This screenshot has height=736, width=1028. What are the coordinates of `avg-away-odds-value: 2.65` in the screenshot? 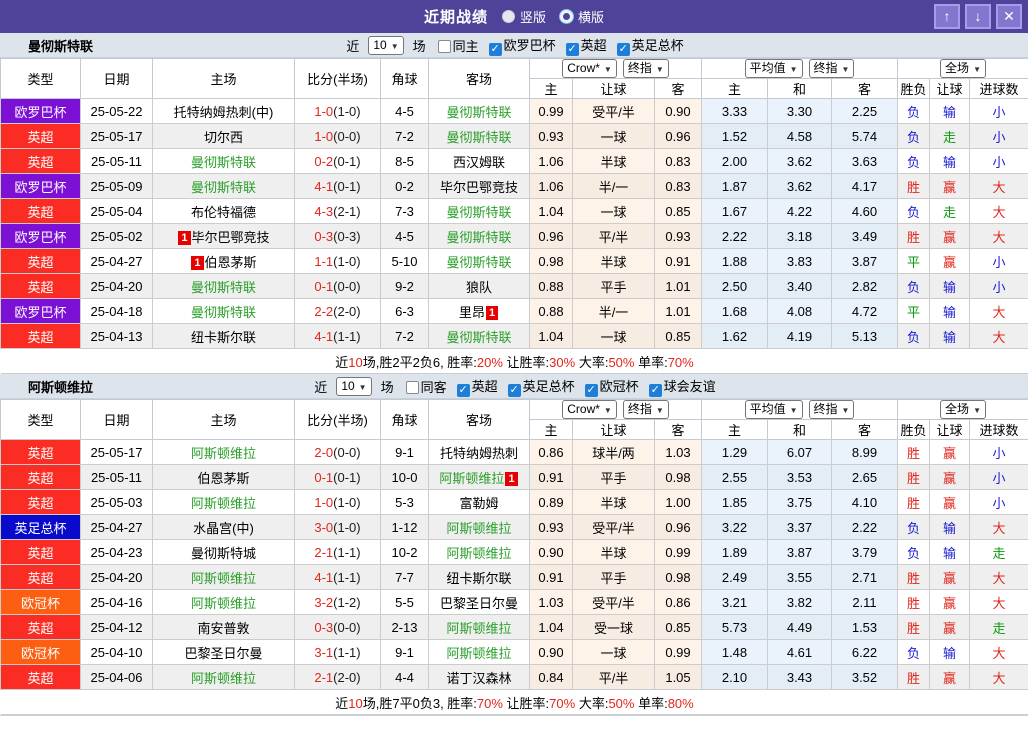 It's located at (864, 477).